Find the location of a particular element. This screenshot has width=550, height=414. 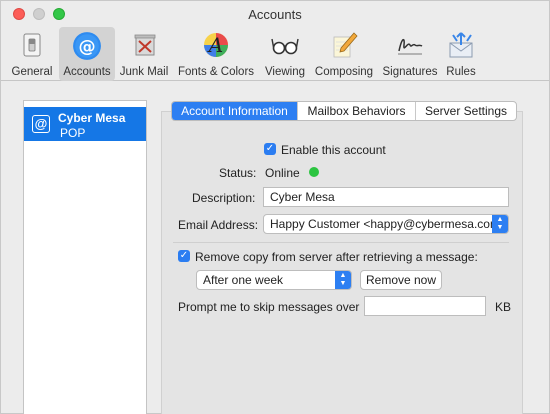

tab-label: General is located at coordinates (32, 72).